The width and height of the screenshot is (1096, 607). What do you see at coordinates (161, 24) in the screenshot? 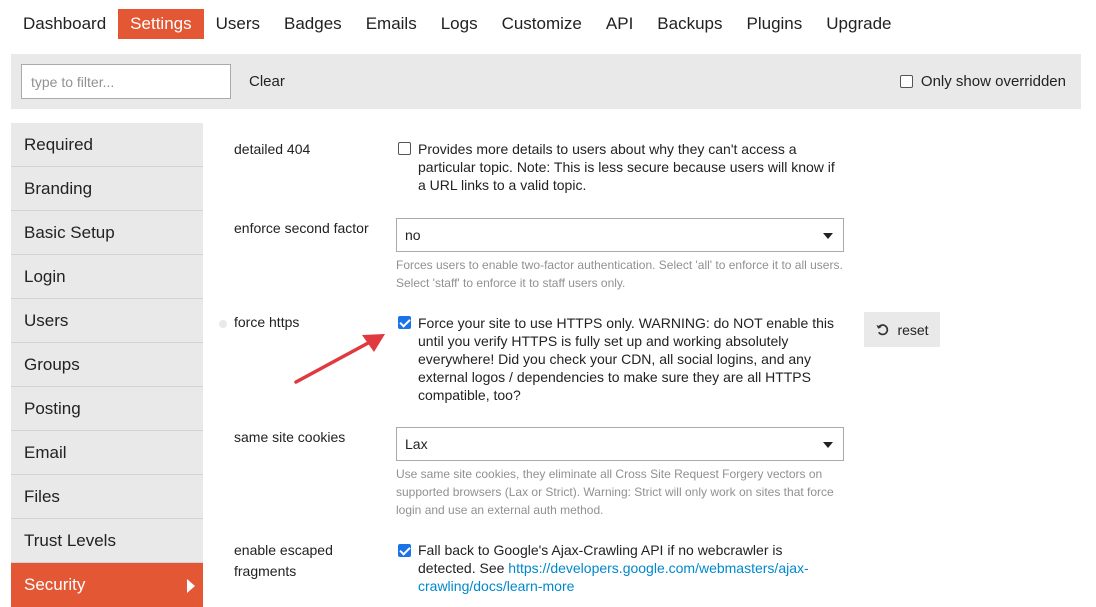
I see `nav-tab-settings: Settings` at bounding box center [161, 24].